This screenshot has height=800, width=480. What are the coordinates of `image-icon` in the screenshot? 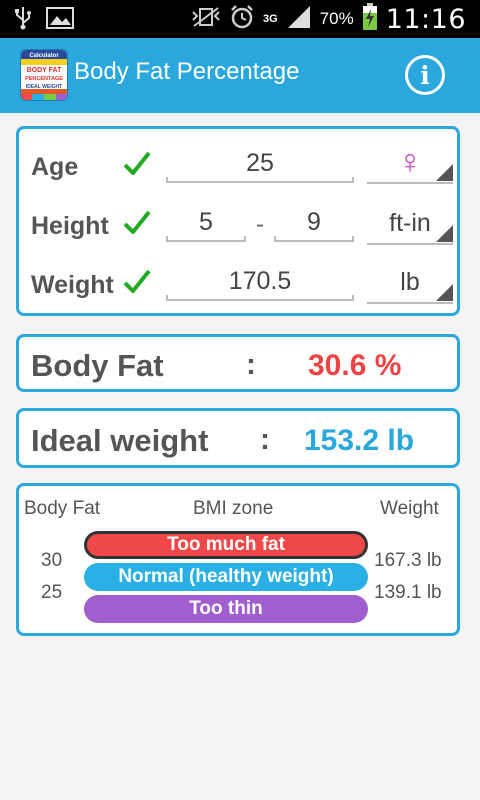 It's located at (60, 20).